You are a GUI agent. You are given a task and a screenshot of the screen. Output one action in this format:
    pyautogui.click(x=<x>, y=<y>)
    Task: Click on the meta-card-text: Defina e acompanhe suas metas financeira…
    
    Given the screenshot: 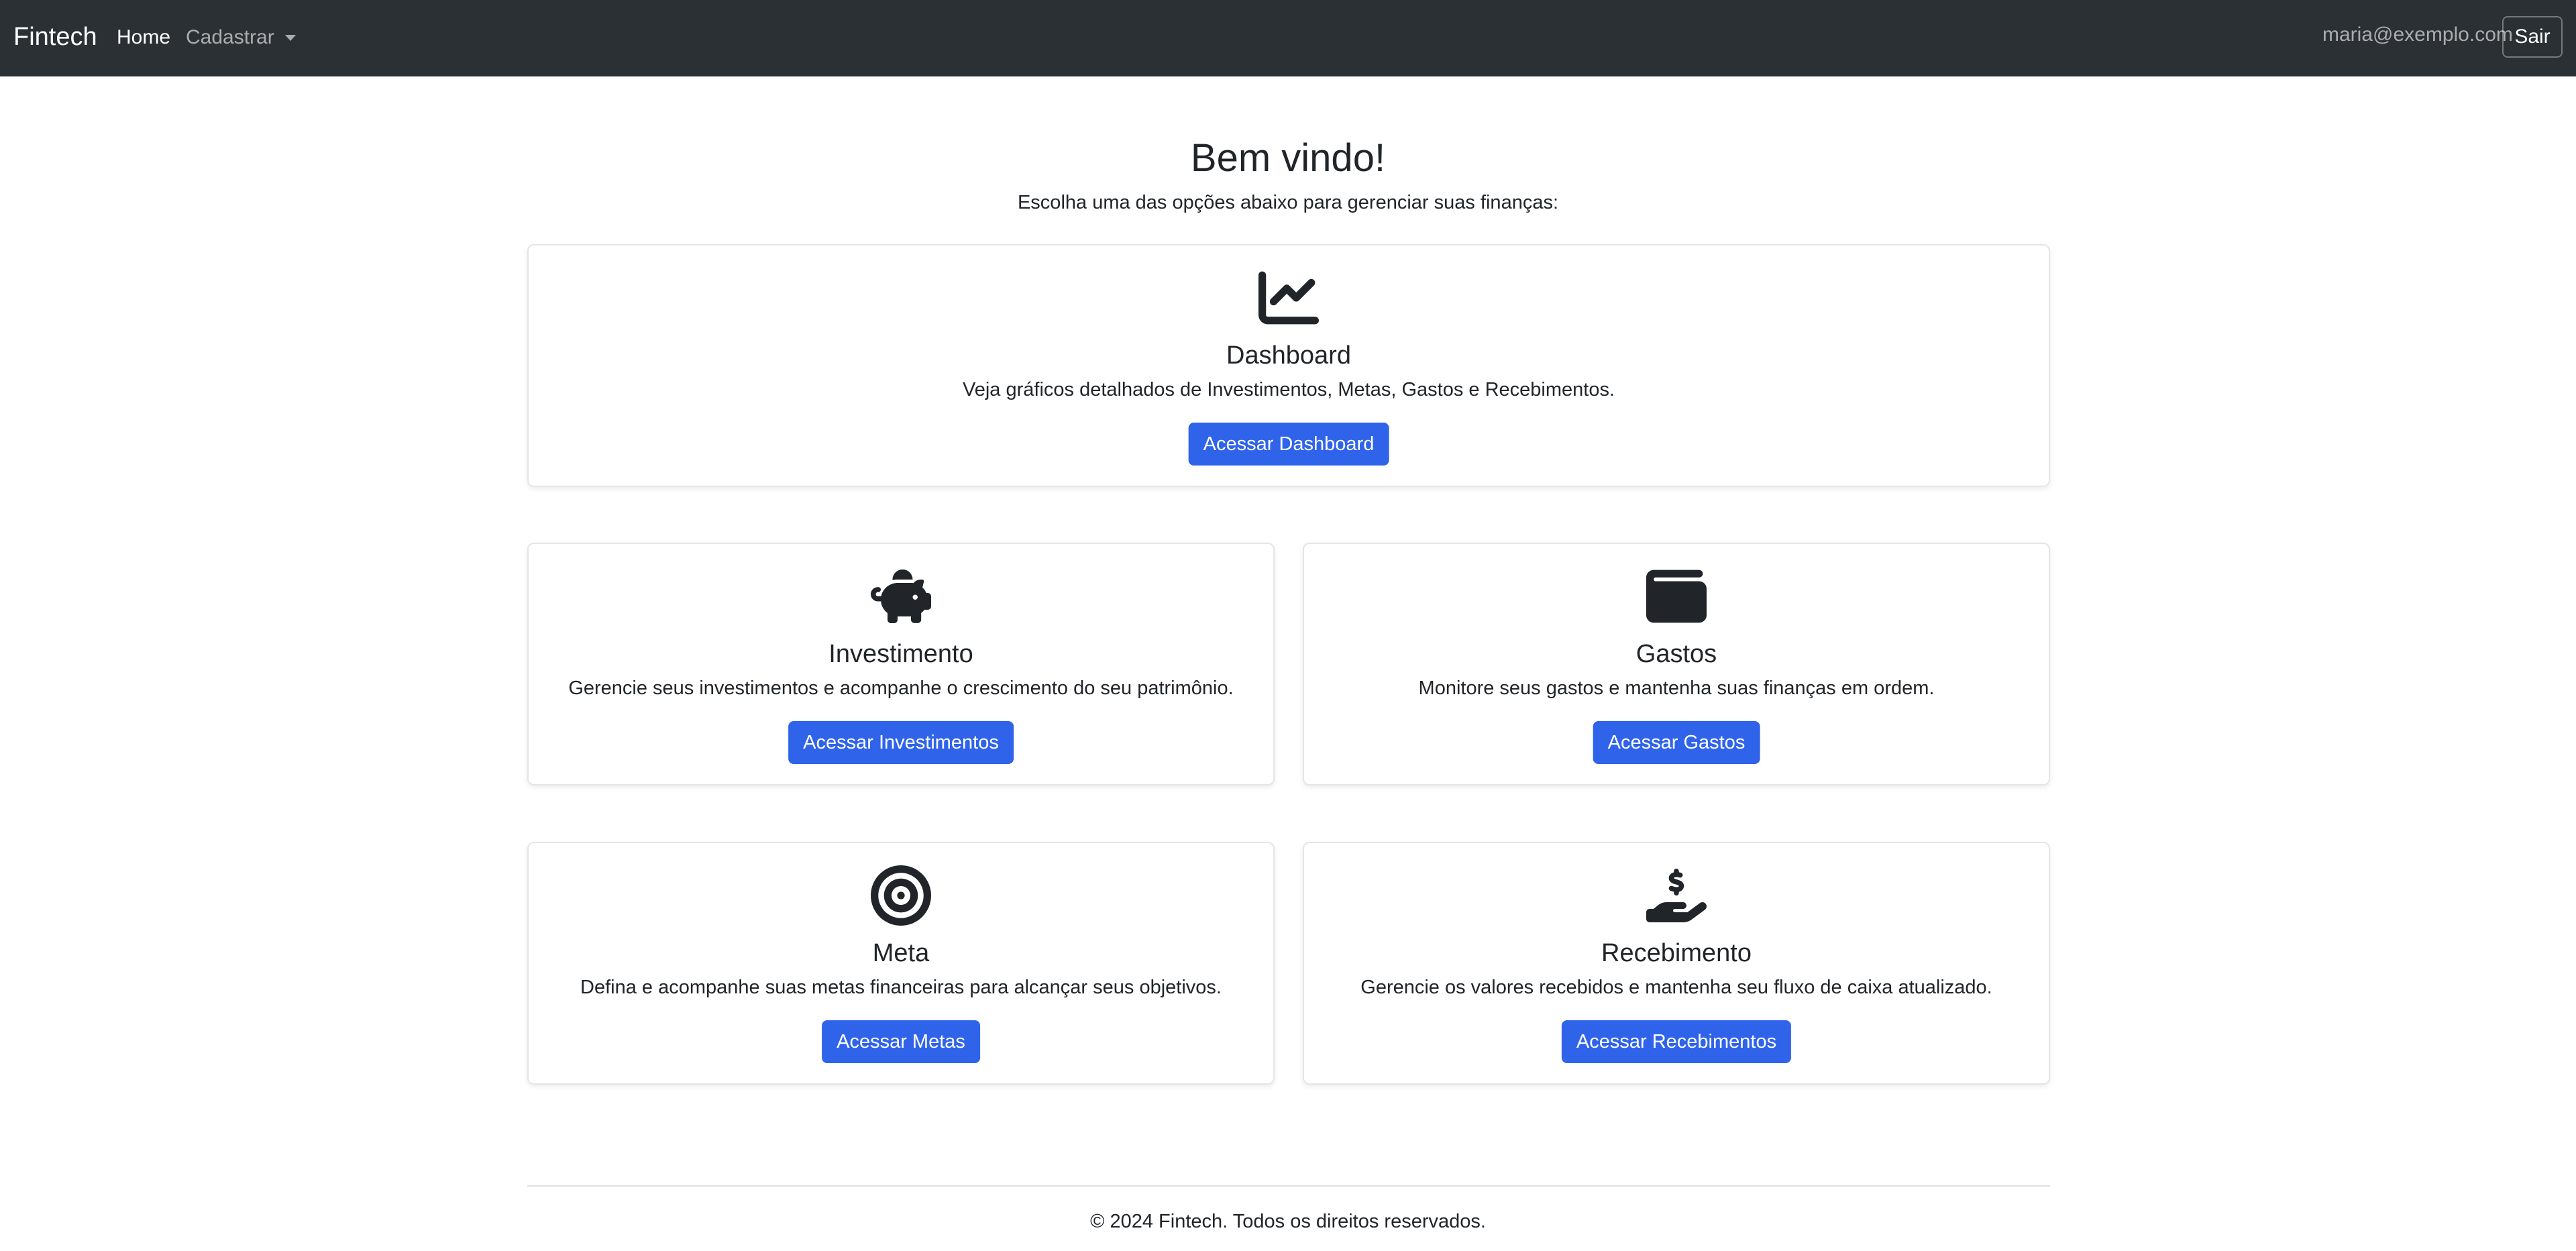 What is the action you would take?
    pyautogui.click(x=901, y=987)
    